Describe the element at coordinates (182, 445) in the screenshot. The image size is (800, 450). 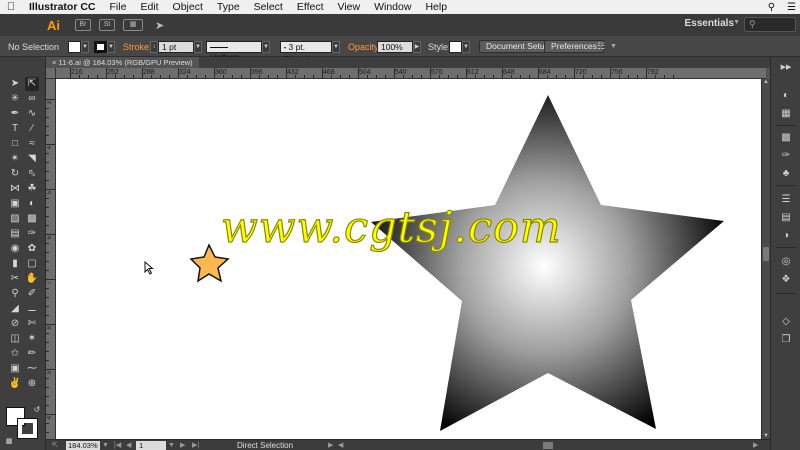
I see `next-artboard-icon: ▶` at that location.